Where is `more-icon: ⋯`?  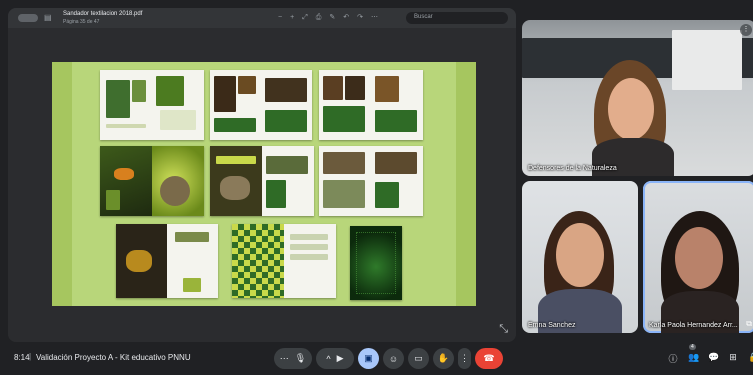 more-icon: ⋯ is located at coordinates (374, 17).